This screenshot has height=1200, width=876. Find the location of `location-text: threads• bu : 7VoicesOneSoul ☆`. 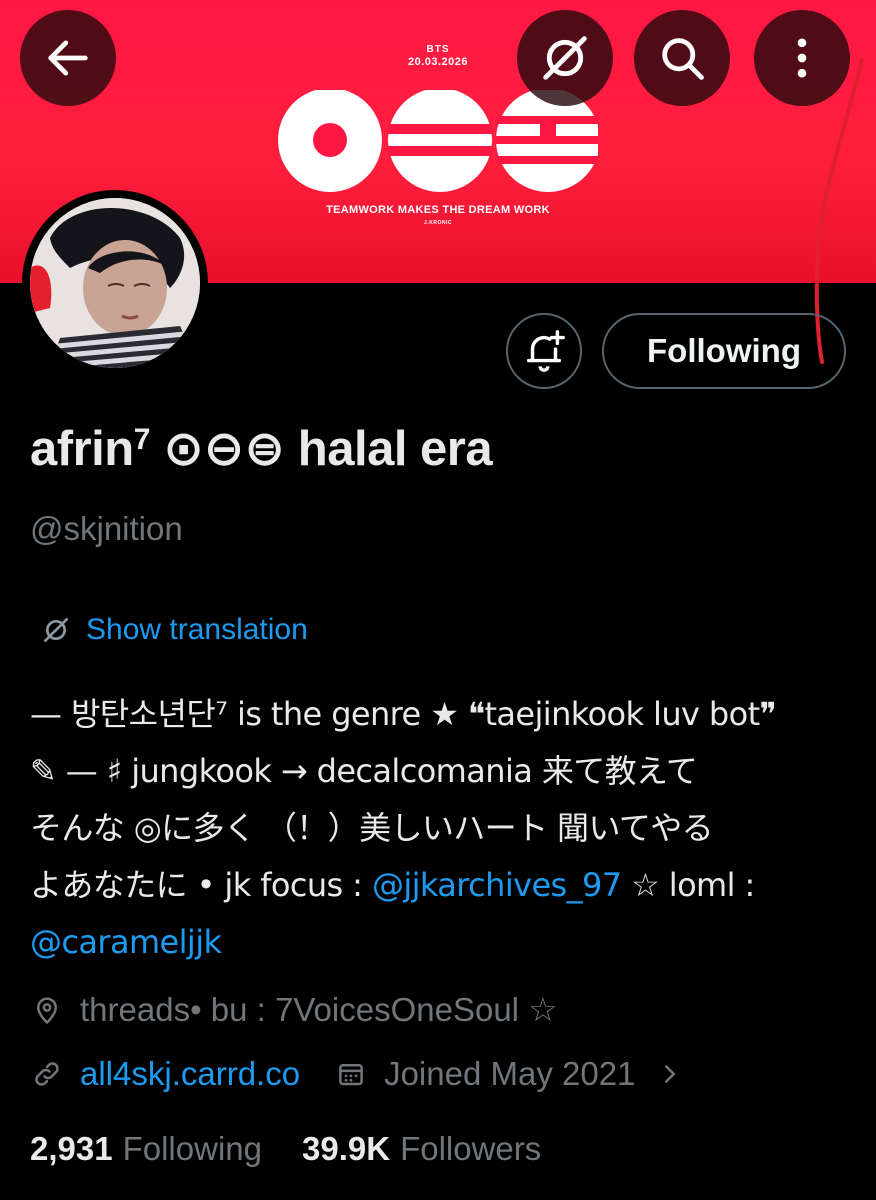

location-text: threads• bu : 7VoicesOneSoul ☆ is located at coordinates (319, 1009).